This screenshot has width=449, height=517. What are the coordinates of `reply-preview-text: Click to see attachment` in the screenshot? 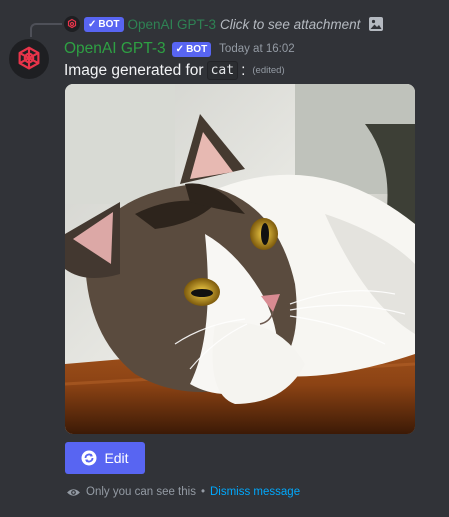 It's located at (290, 24).